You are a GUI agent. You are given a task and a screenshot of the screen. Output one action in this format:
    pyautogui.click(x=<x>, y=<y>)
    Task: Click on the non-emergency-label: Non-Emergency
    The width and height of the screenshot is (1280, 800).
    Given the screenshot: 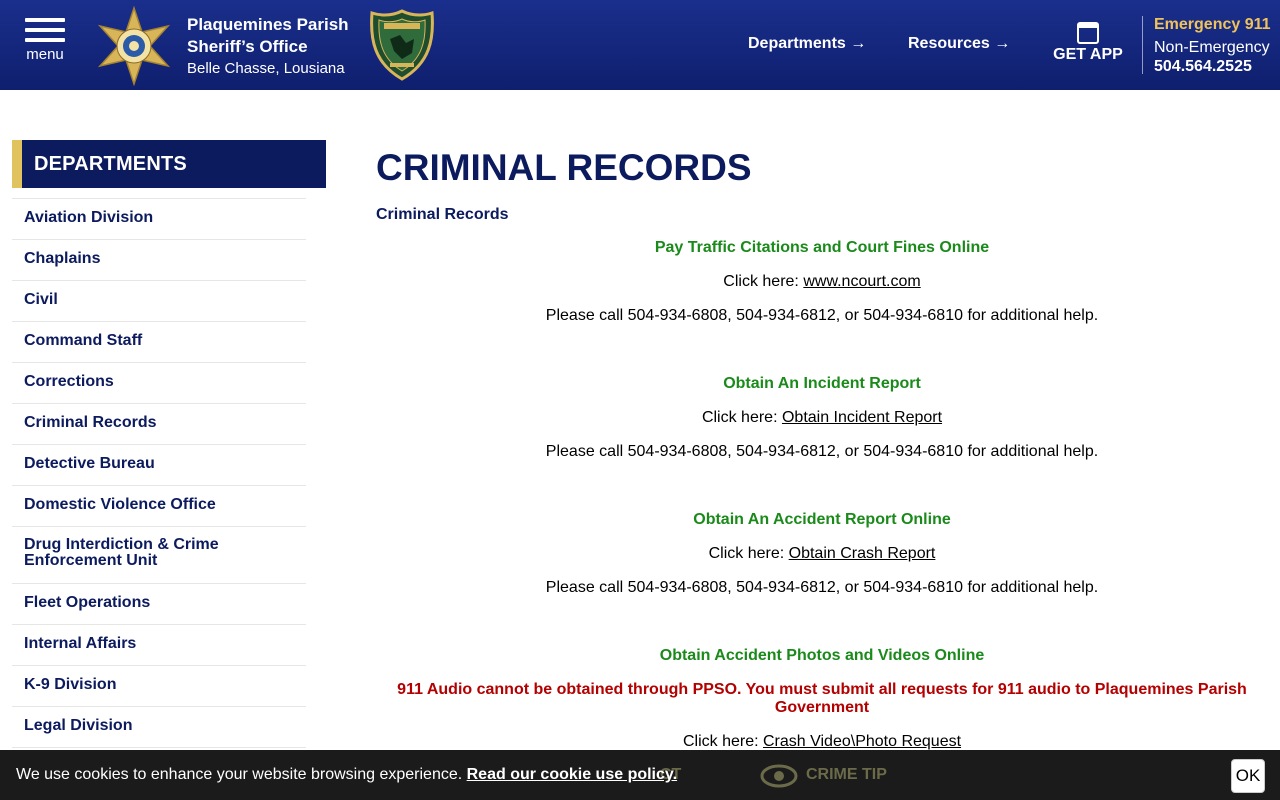 What is the action you would take?
    pyautogui.click(x=1212, y=47)
    